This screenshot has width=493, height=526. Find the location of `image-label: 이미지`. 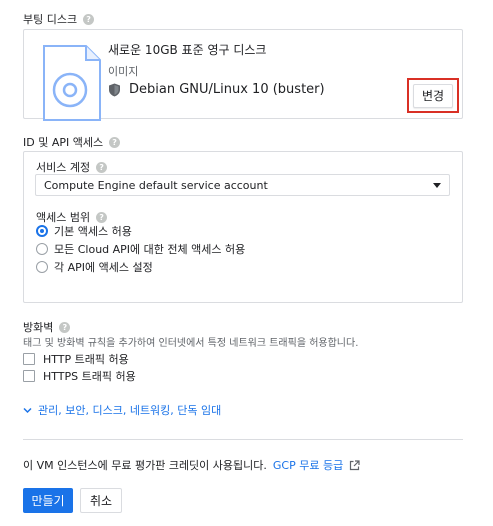

image-label: 이미지 is located at coordinates (123, 71).